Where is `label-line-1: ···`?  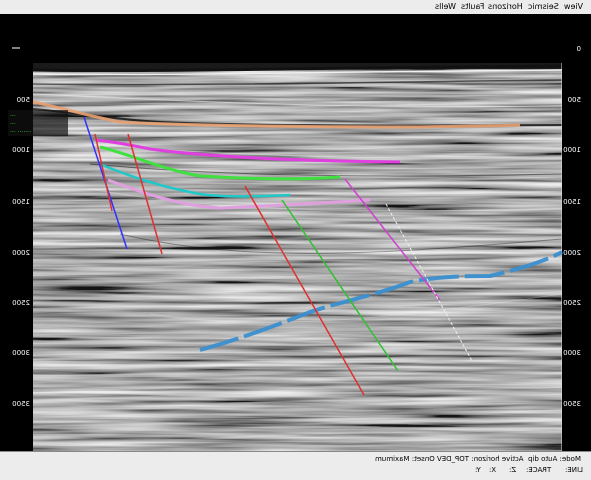 label-line-1: ··· is located at coordinates (13, 116).